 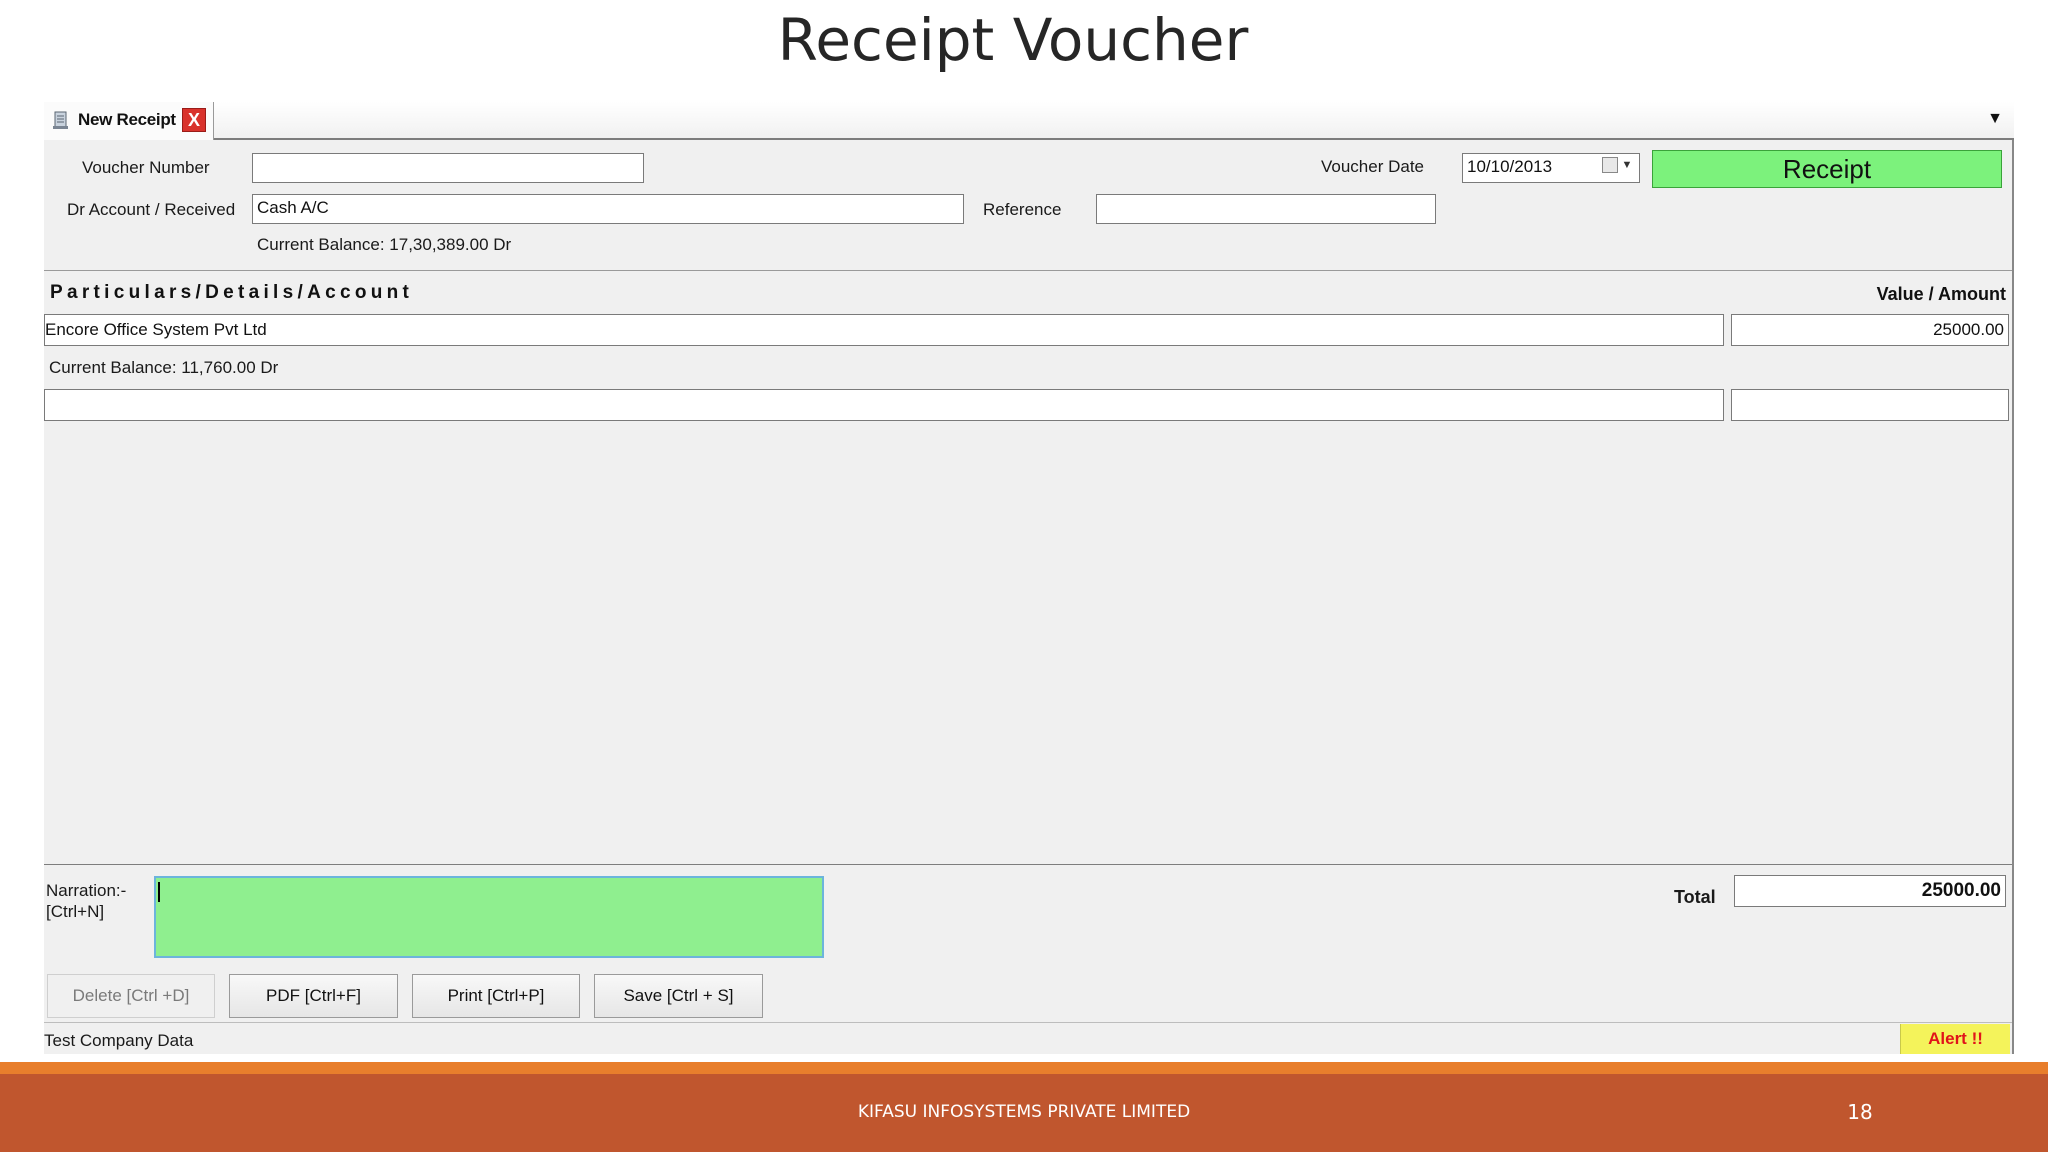 What do you see at coordinates (151, 209) in the screenshot?
I see `dr-account-label: Dr Account / Received` at bounding box center [151, 209].